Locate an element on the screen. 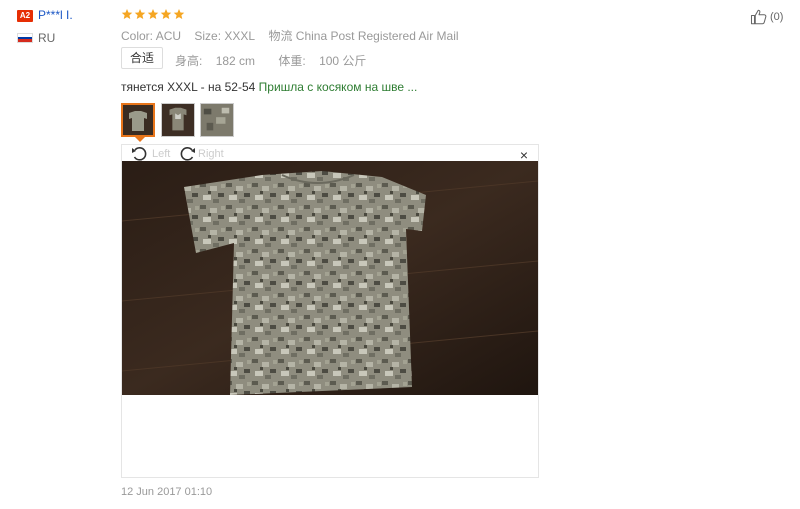 Image resolution: width=800 pixels, height=509 pixels. star-rating is located at coordinates (153, 14).